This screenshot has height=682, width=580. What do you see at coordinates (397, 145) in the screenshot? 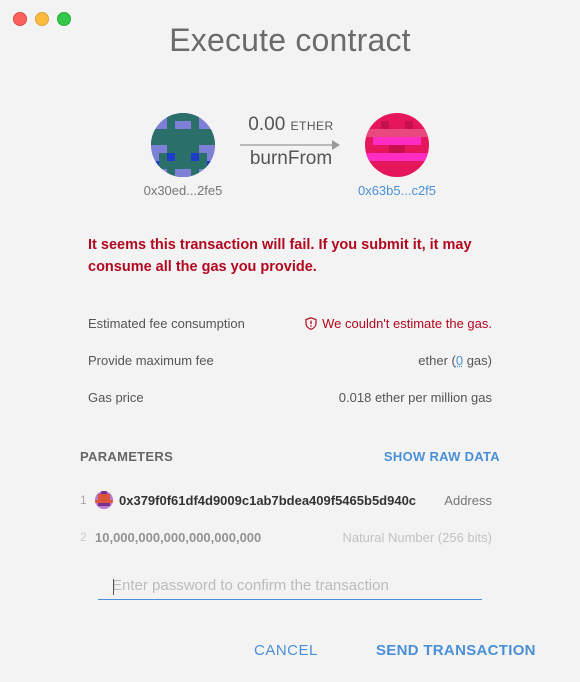
I see `to-identicon` at bounding box center [397, 145].